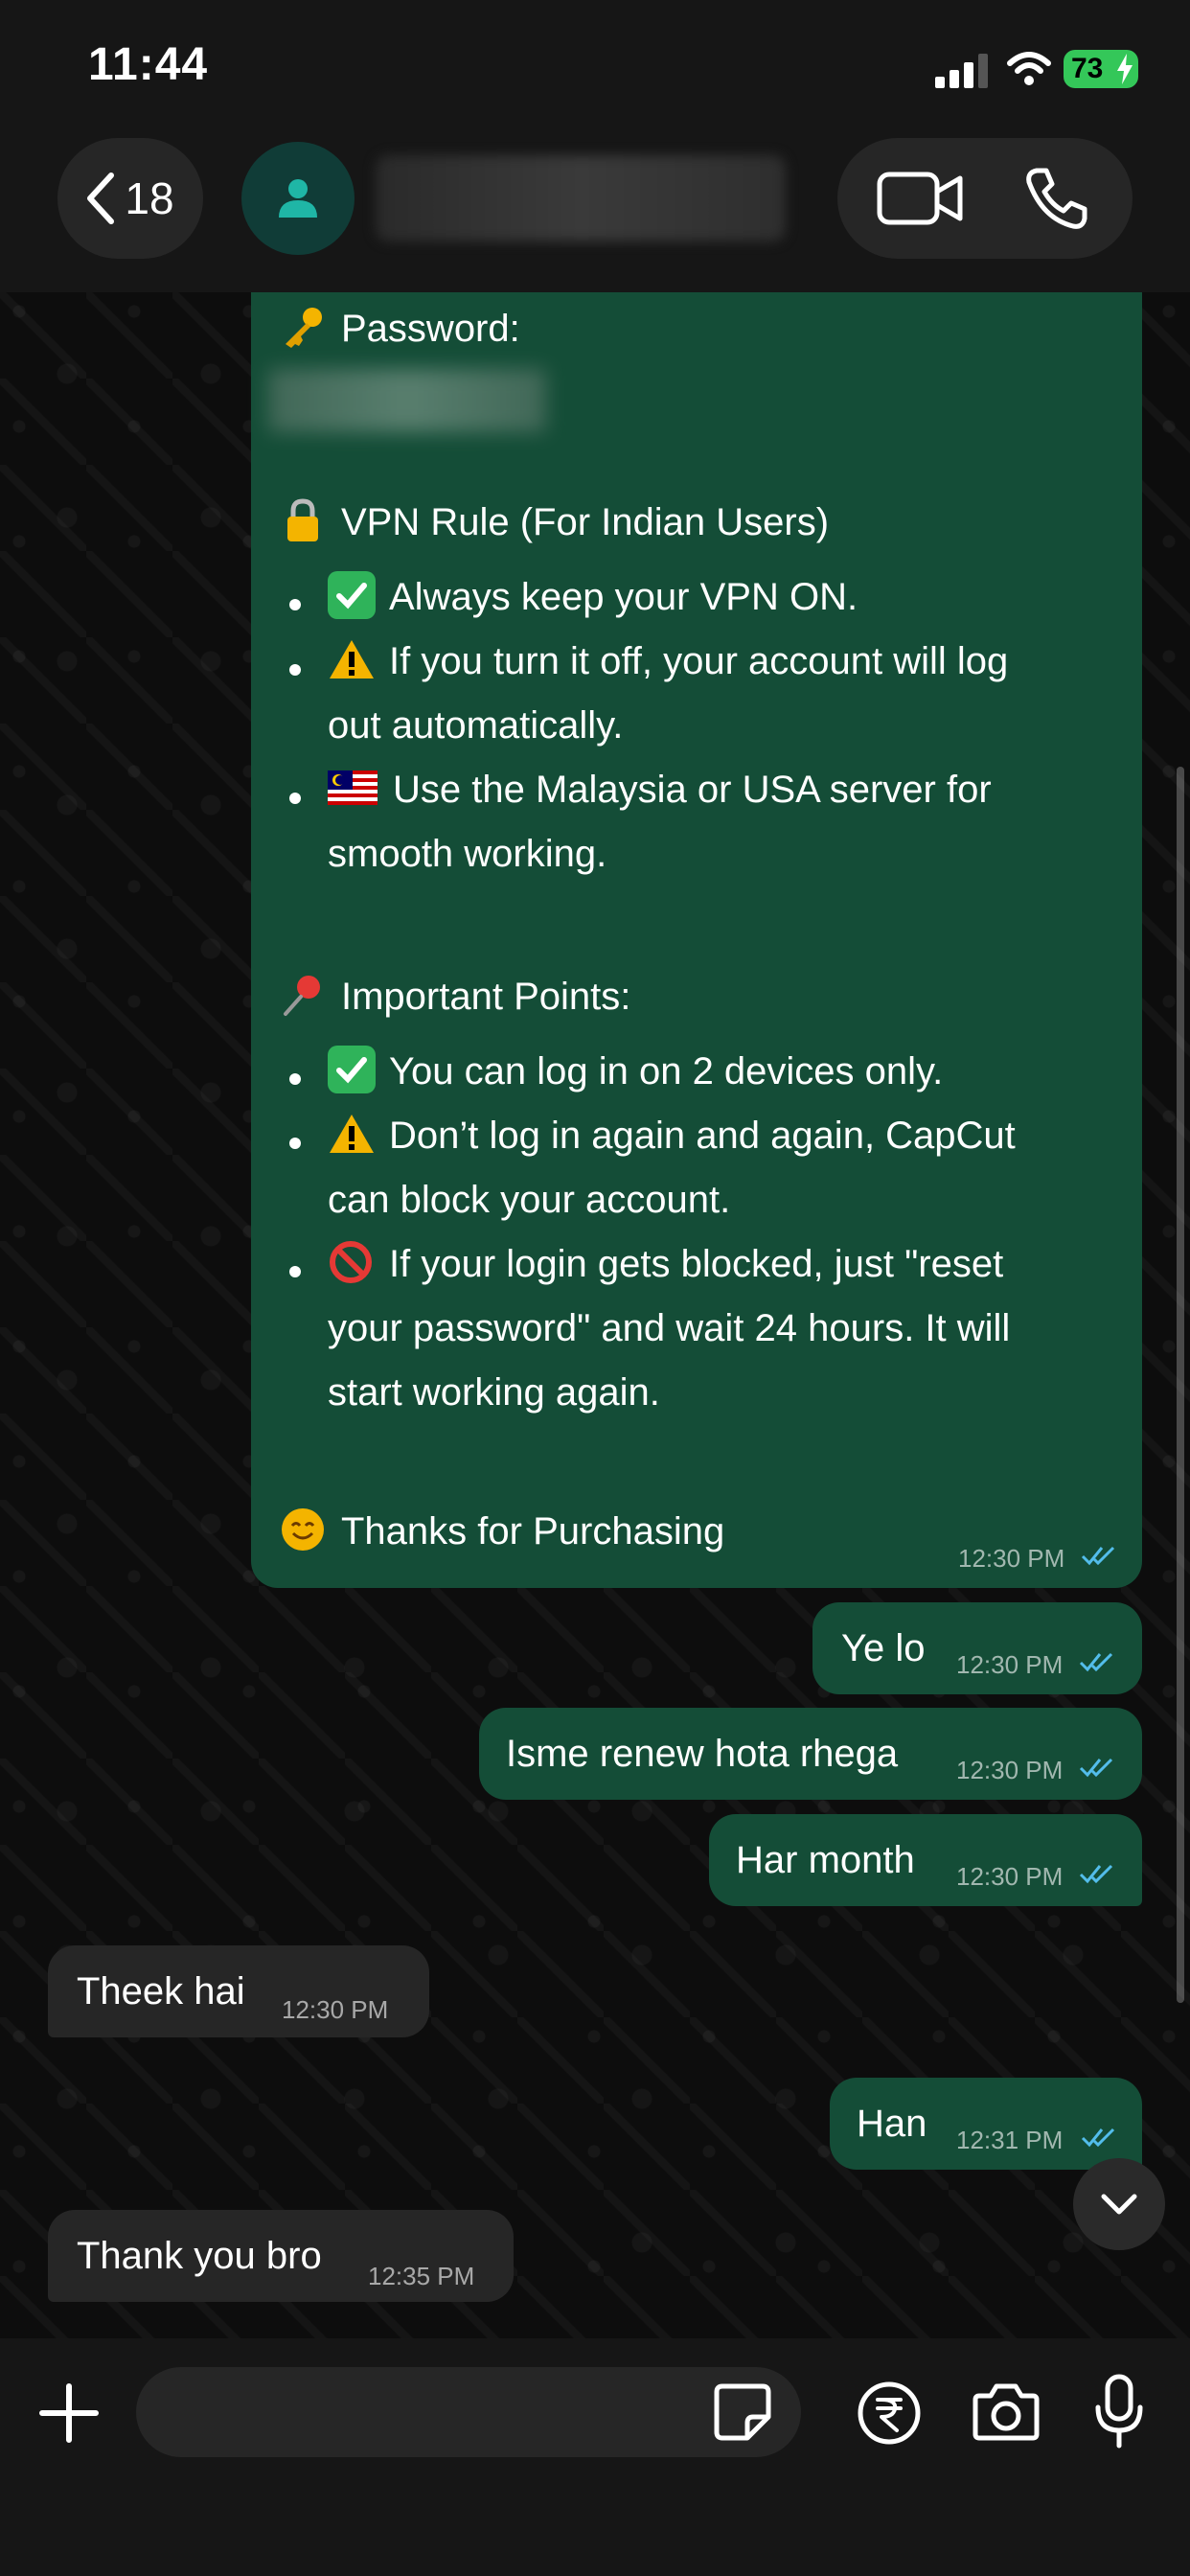  What do you see at coordinates (486, 997) in the screenshot?
I see `important-title-text: Important Points:` at bounding box center [486, 997].